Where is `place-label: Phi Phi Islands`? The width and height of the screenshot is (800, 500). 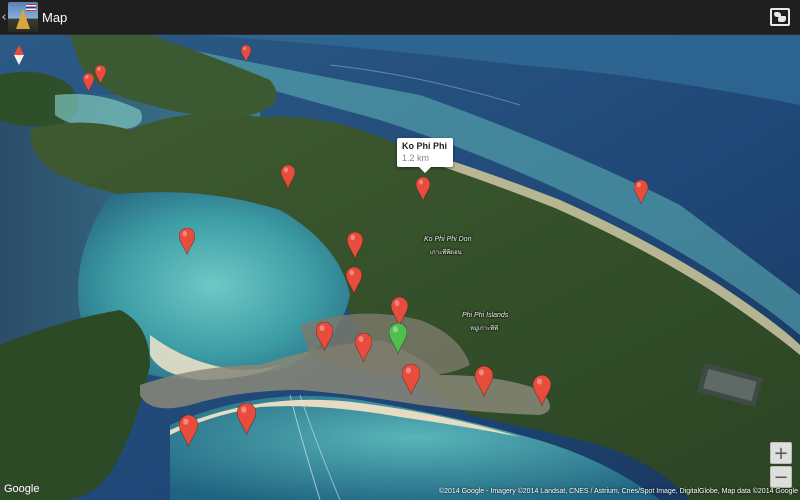
place-label: Phi Phi Islands is located at coordinates (485, 315).